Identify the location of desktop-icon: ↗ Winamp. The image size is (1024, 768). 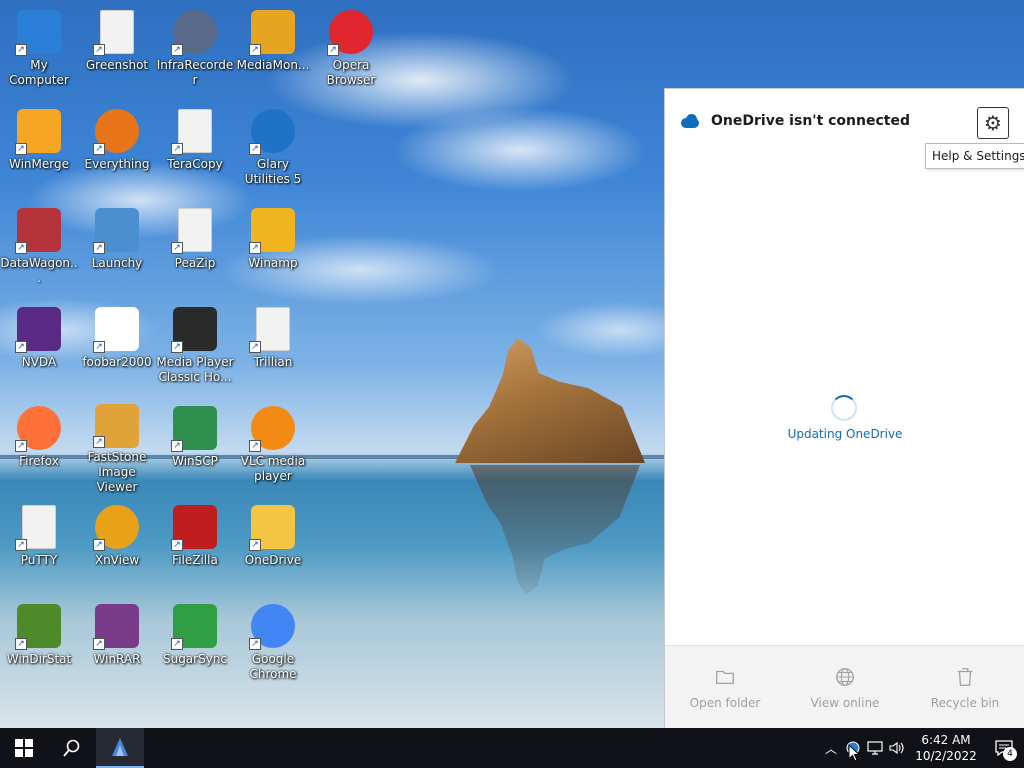
(273, 244).